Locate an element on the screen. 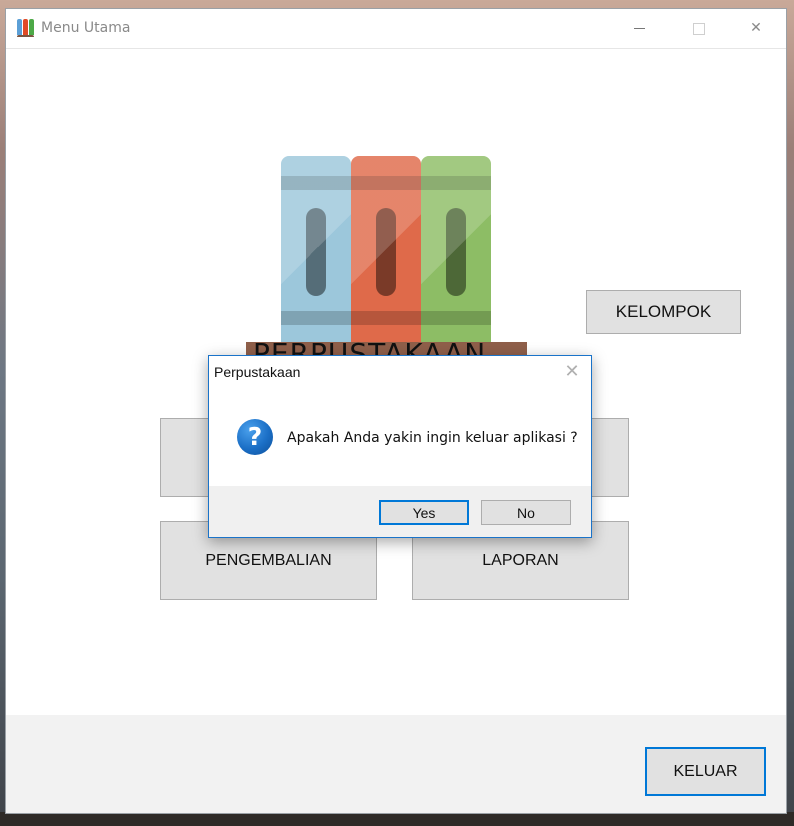  book-red-icon is located at coordinates (386, 249).